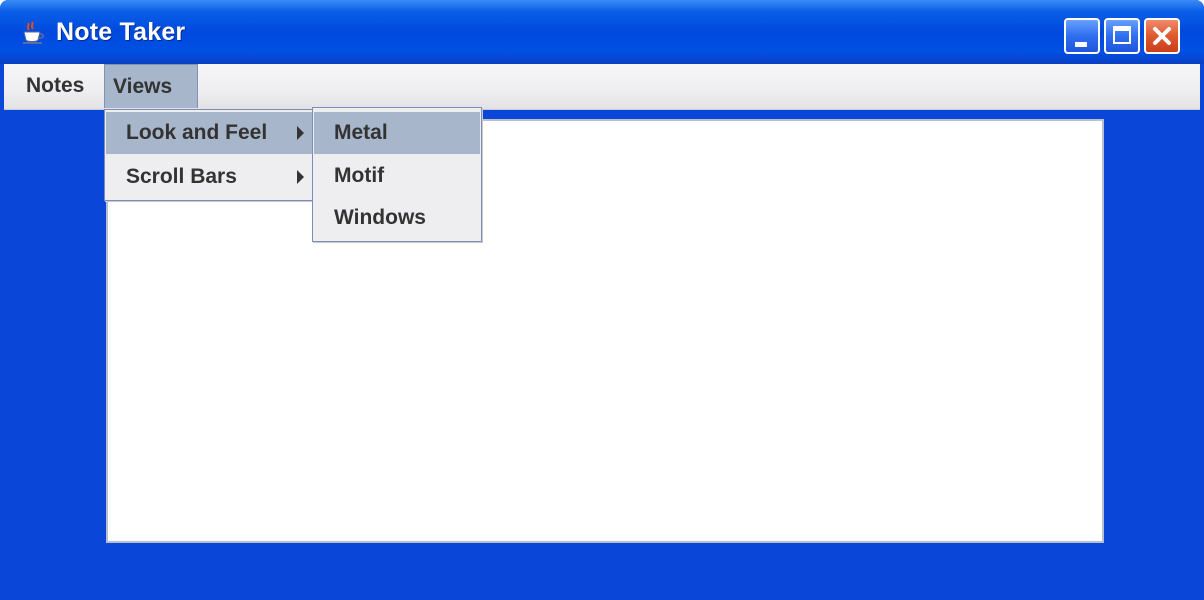 This screenshot has width=1204, height=600. I want to click on menu-item-scroll-bars: Scroll Bars, so click(209, 177).